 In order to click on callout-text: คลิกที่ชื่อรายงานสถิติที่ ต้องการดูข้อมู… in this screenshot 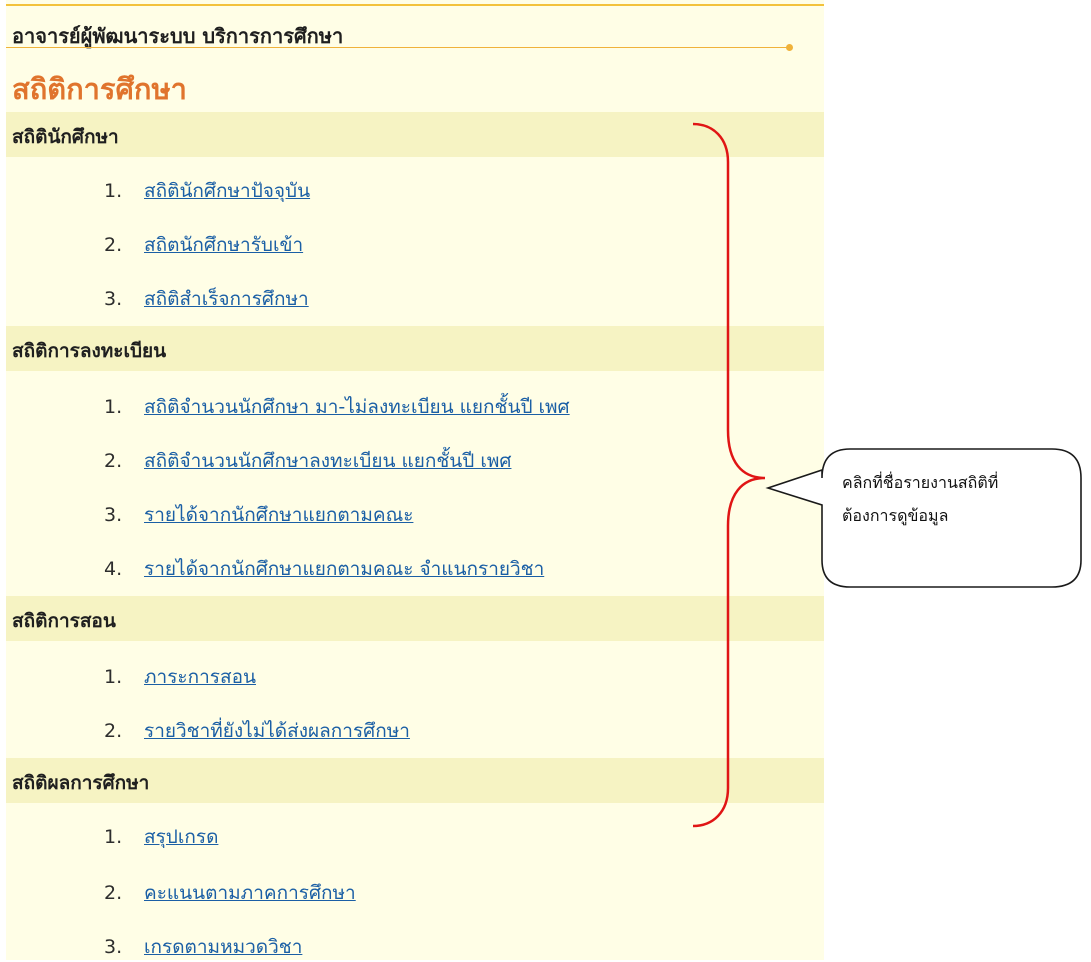, I will do `click(952, 499)`.